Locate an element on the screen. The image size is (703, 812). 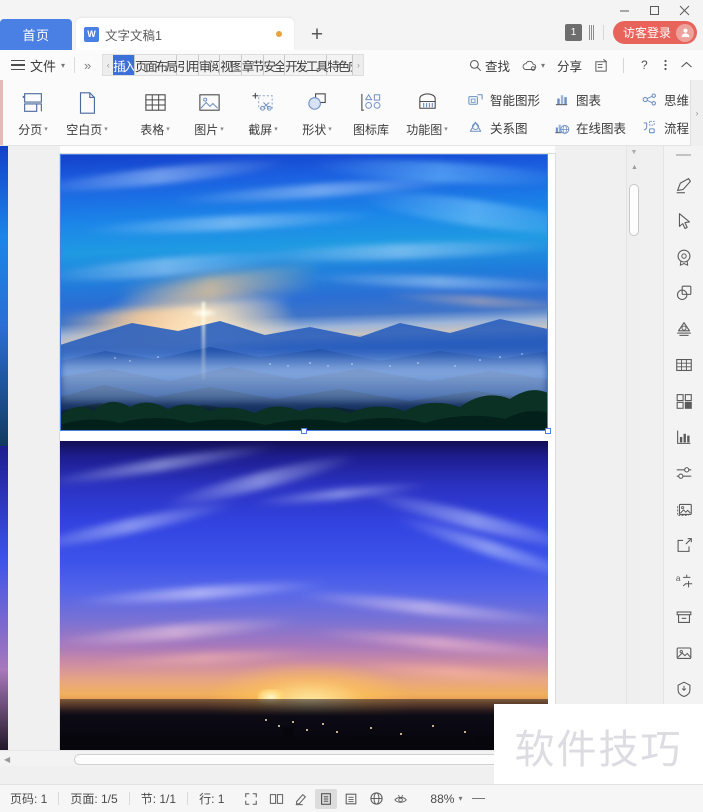
screenshot-label: 截屏 ▾ is located at coordinates (263, 129).